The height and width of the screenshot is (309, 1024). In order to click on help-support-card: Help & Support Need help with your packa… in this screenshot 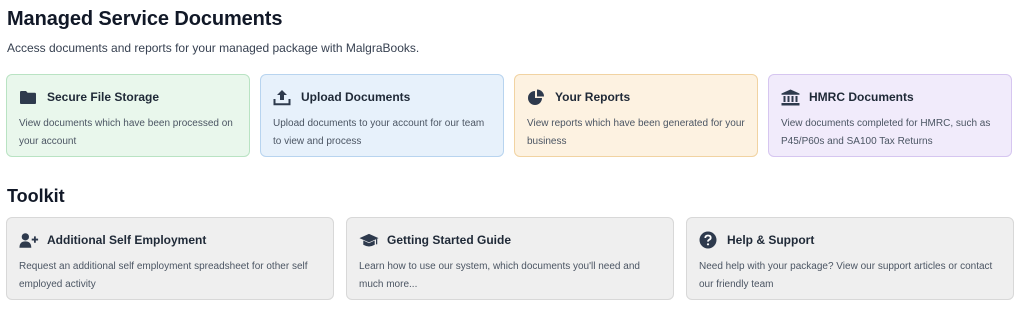, I will do `click(850, 258)`.